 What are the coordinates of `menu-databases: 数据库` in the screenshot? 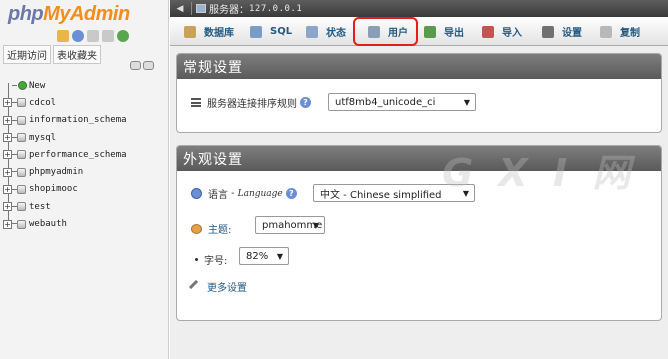 It's located at (209, 31).